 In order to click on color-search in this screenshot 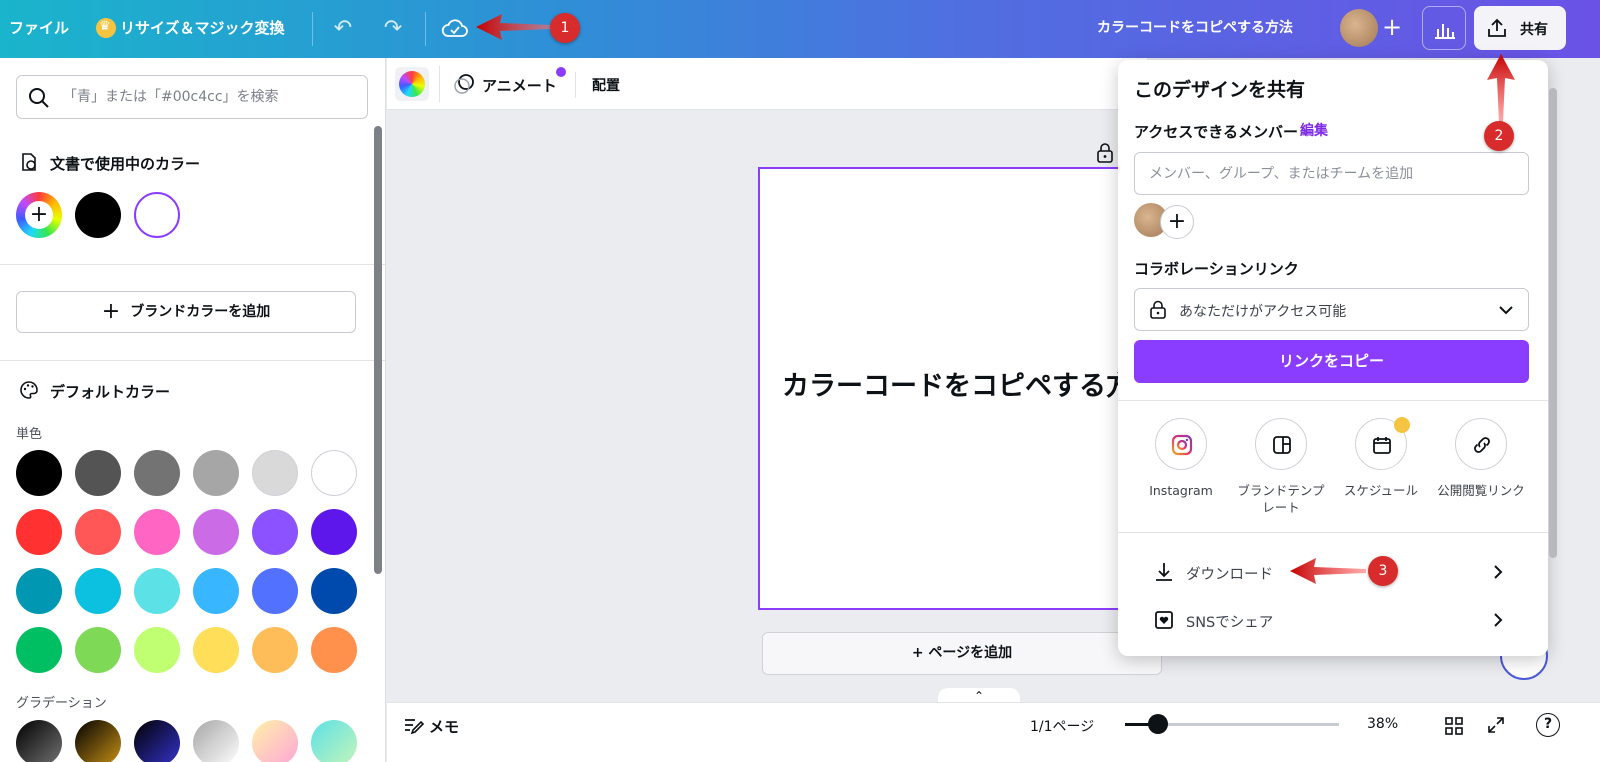, I will do `click(192, 97)`.